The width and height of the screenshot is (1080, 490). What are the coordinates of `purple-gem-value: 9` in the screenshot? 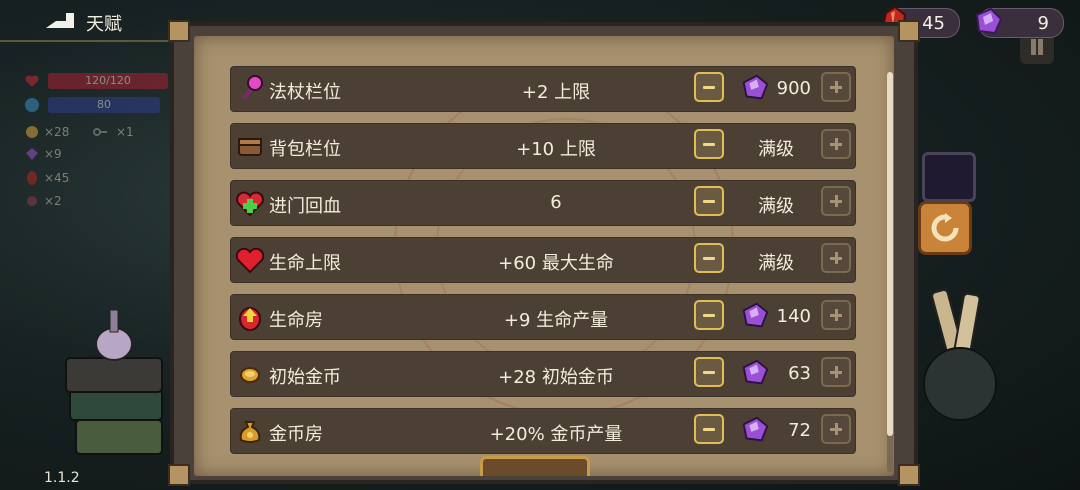 It's located at (1043, 23).